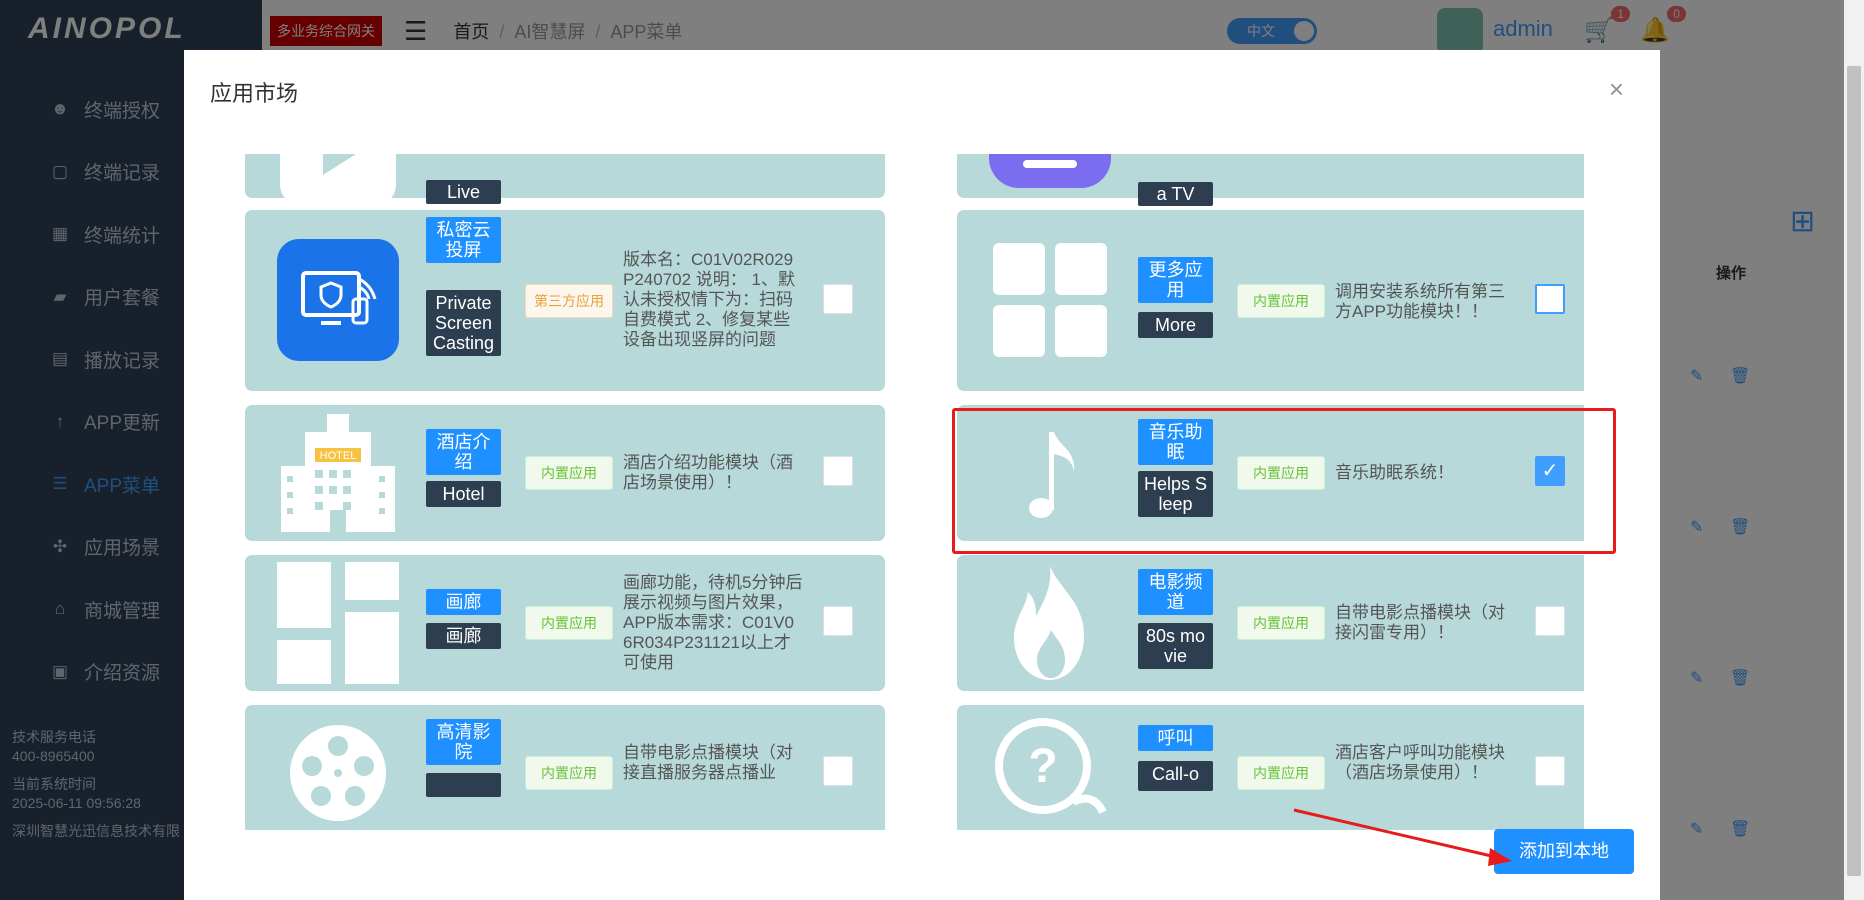 Image resolution: width=1864 pixels, height=900 pixels. Describe the element at coordinates (463, 602) in the screenshot. I see `app-name-cn: 画廊` at that location.